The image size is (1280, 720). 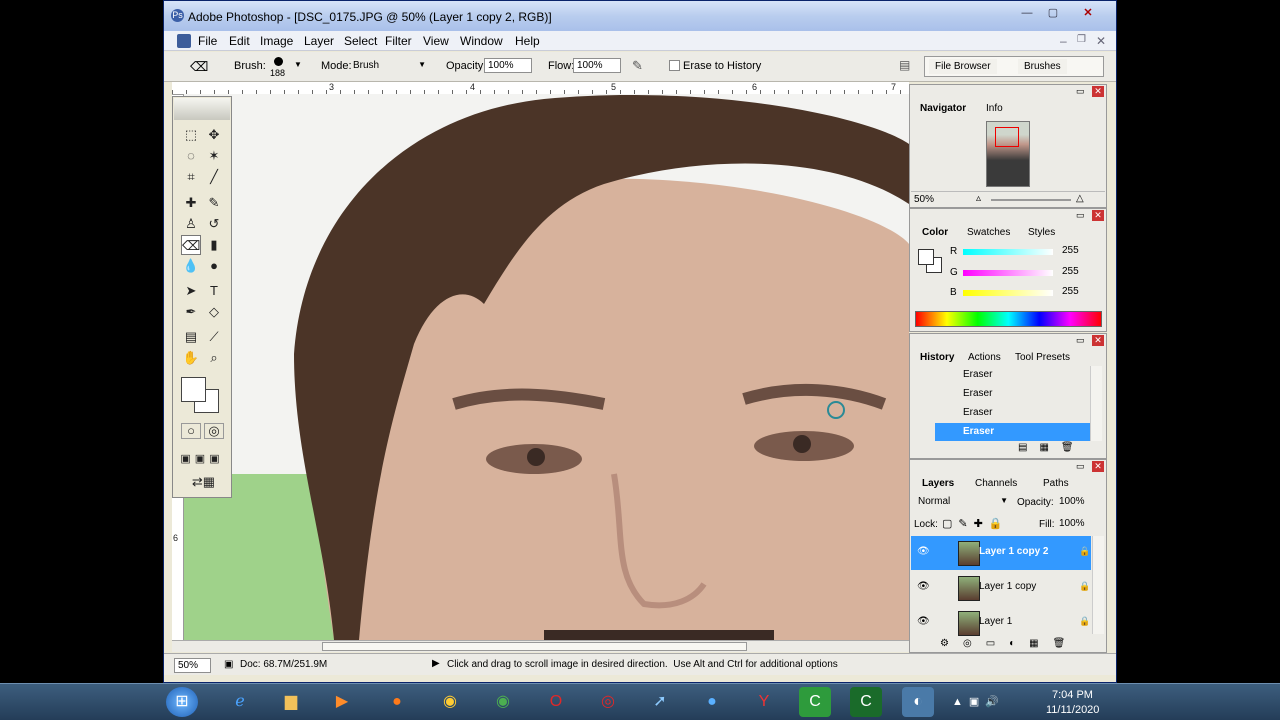 I want to click on notes-tool-icon: ▤, so click(x=191, y=337).